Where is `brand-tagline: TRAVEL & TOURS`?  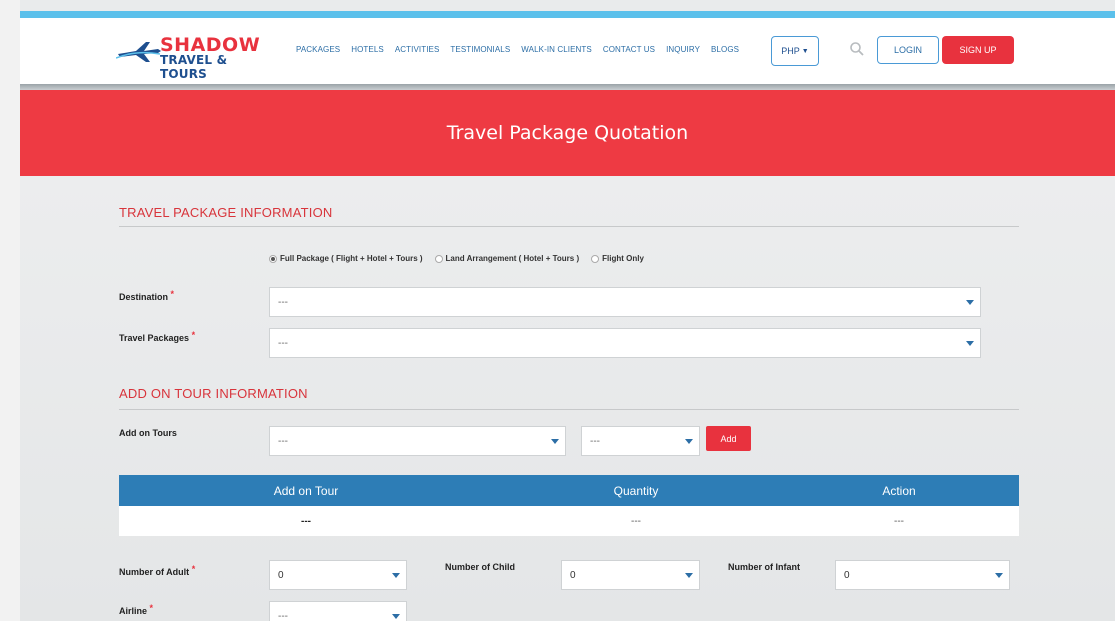
brand-tagline: TRAVEL & TOURS is located at coordinates (194, 67).